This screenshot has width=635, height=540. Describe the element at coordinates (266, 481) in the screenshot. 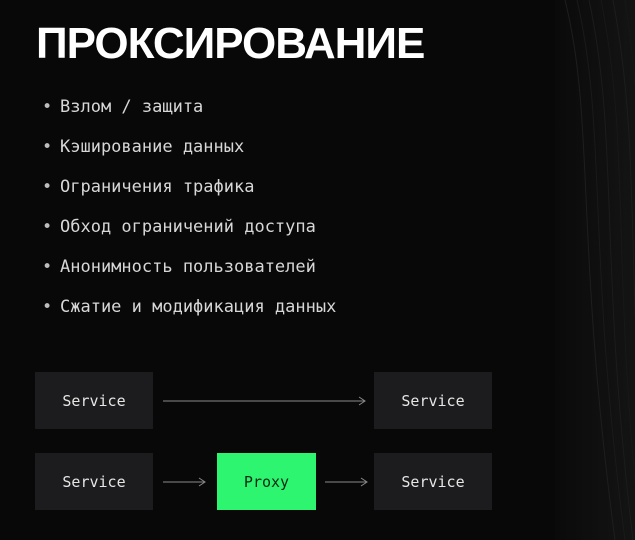

I see `proxy-box: Proxy` at that location.